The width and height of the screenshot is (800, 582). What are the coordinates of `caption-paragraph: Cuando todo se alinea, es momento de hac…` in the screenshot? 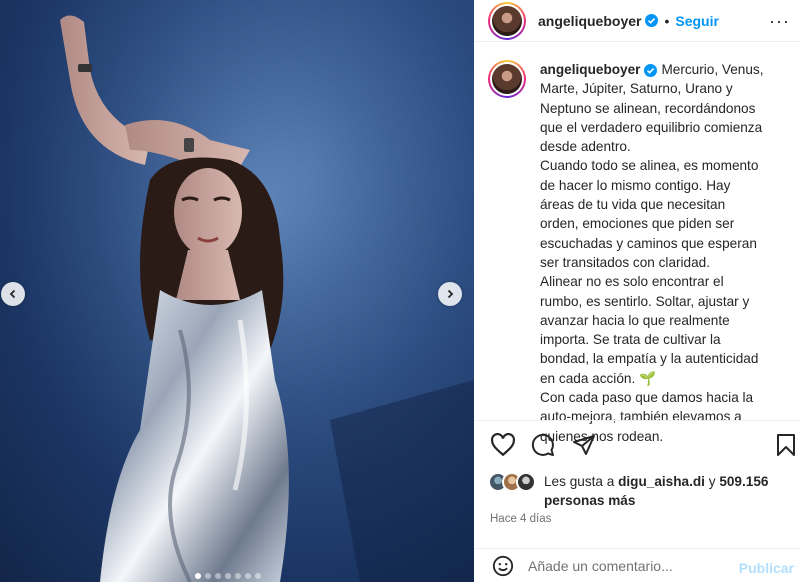 It's located at (649, 214).